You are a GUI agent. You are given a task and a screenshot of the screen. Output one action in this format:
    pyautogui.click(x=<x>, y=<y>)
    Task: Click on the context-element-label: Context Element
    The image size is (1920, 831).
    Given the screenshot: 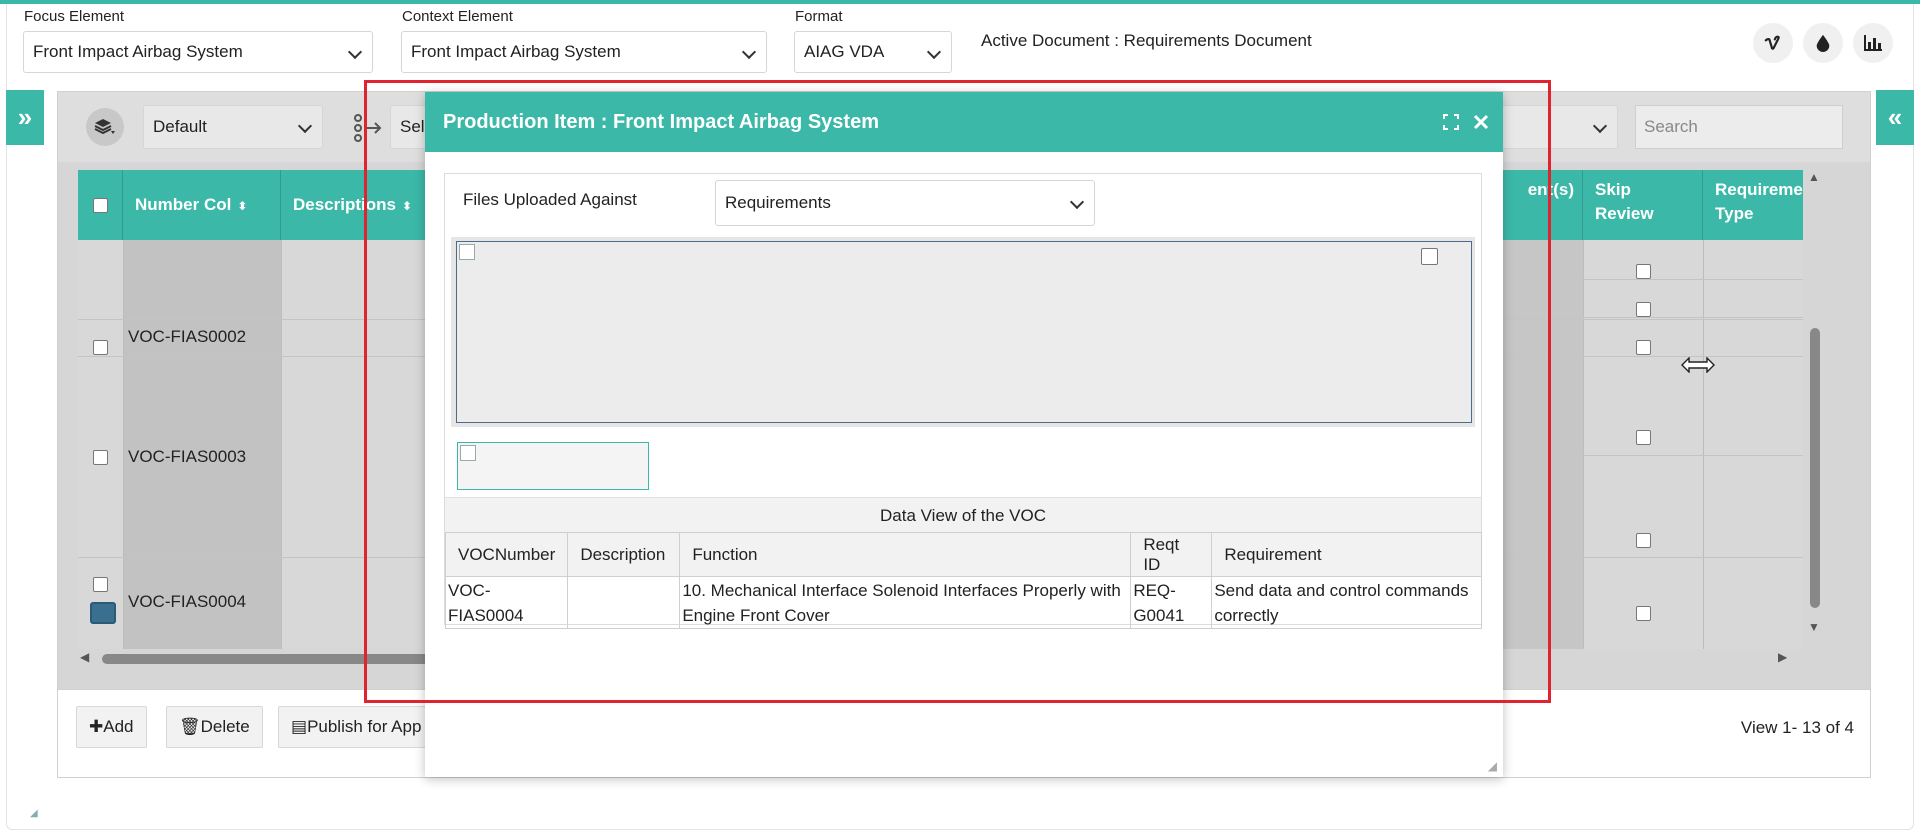 What is the action you would take?
    pyautogui.click(x=457, y=16)
    